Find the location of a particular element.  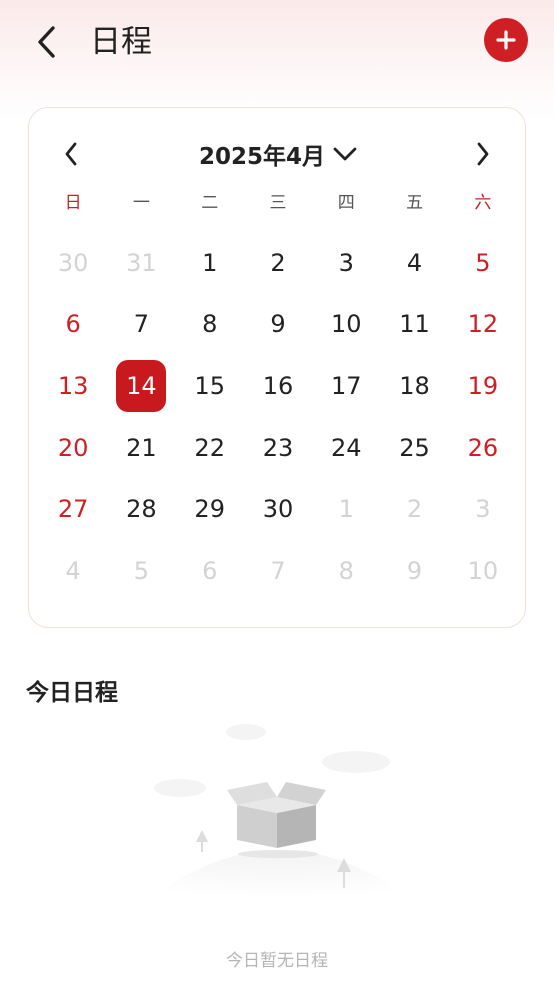

calendar-day: 12 is located at coordinates (483, 325).